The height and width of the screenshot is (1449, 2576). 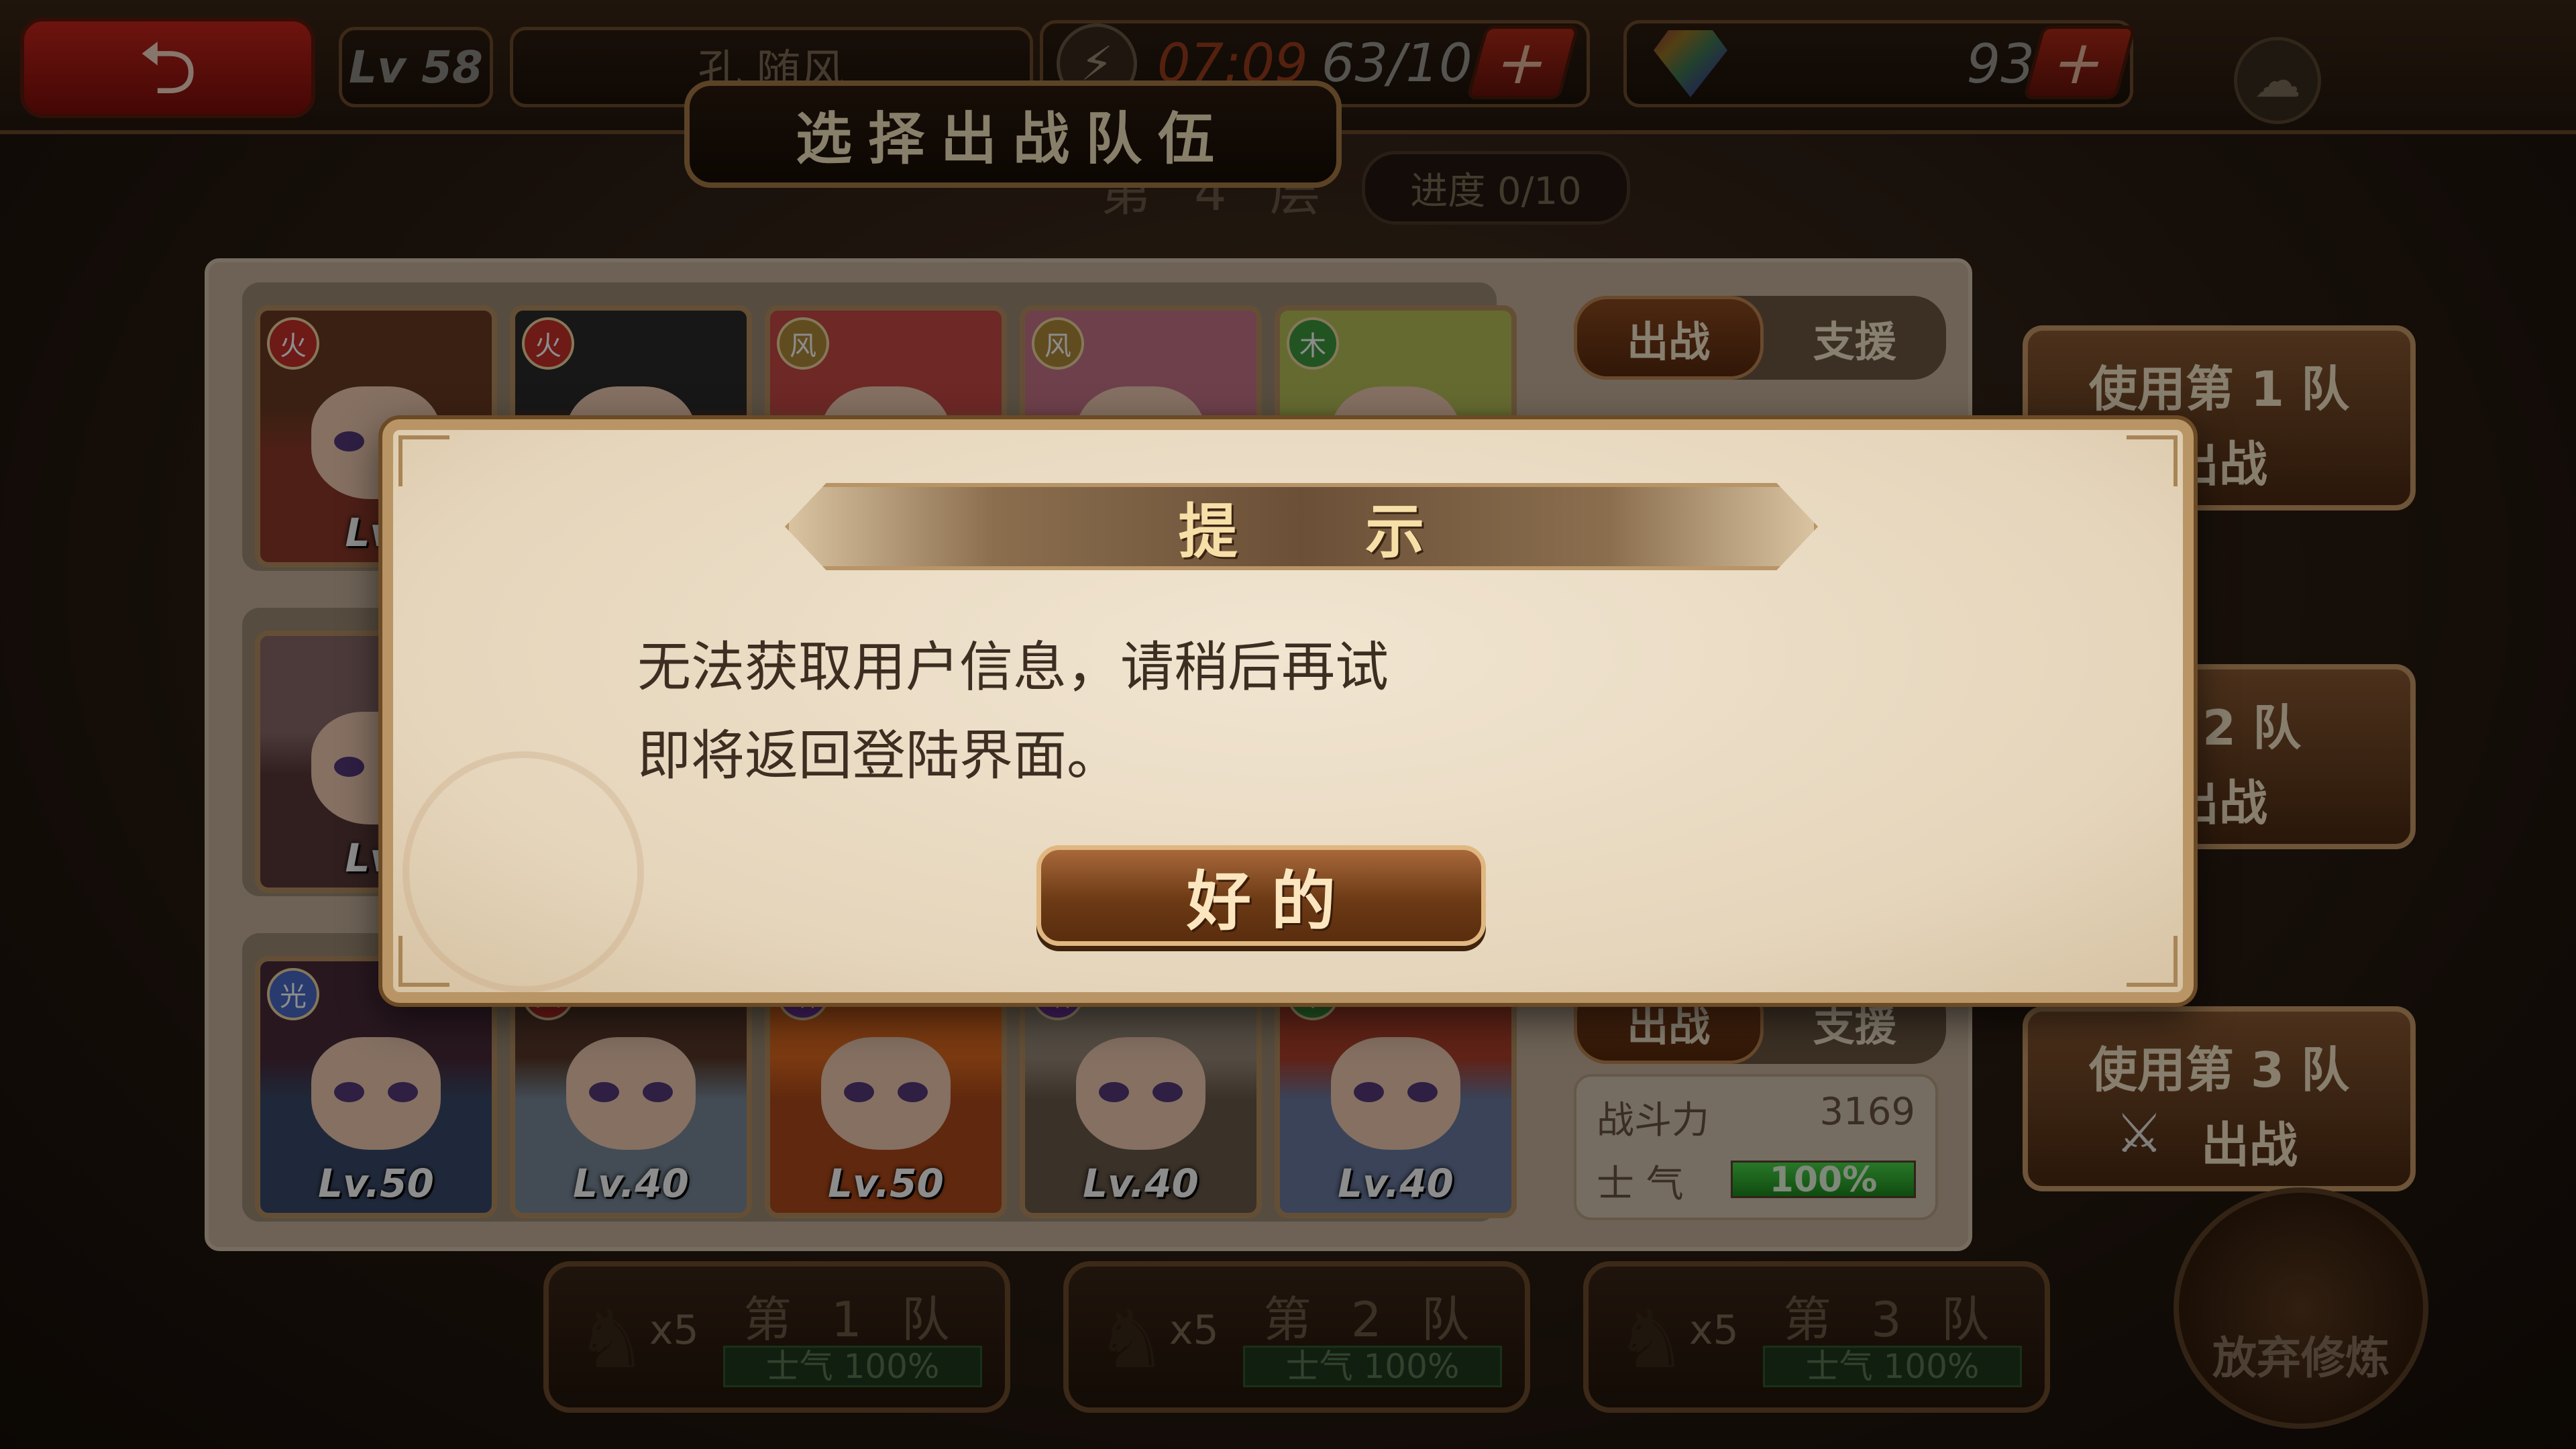 I want to click on dialog-title: 提 示, so click(x=1301, y=526).